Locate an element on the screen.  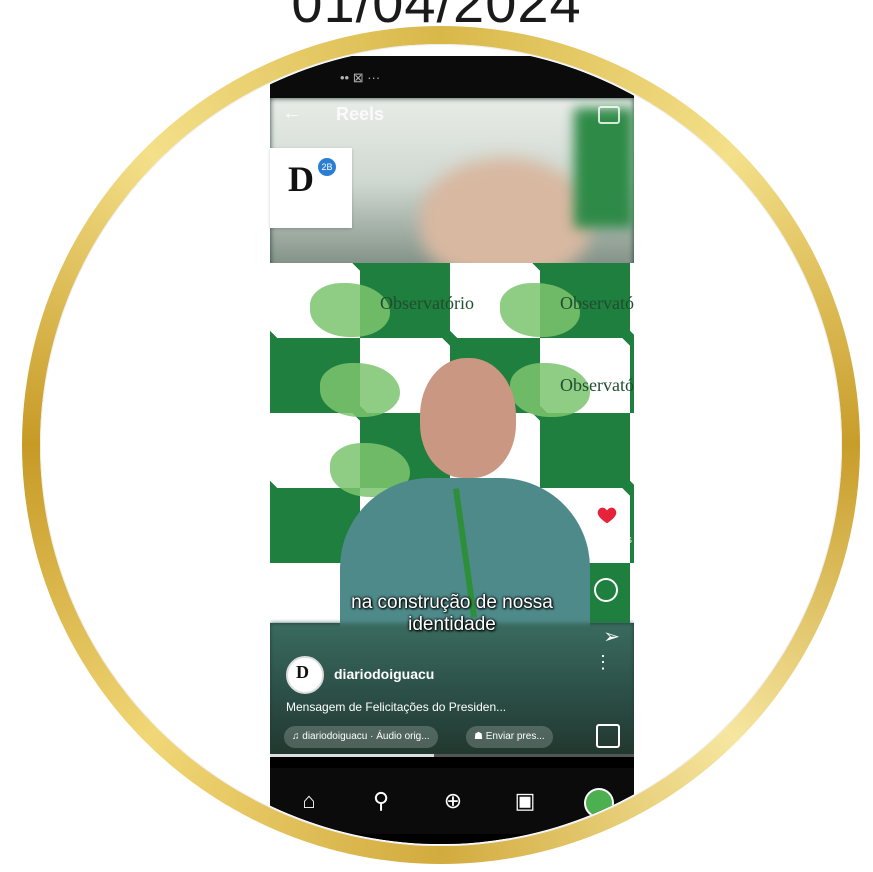
comment-icon is located at coordinates (606, 590).